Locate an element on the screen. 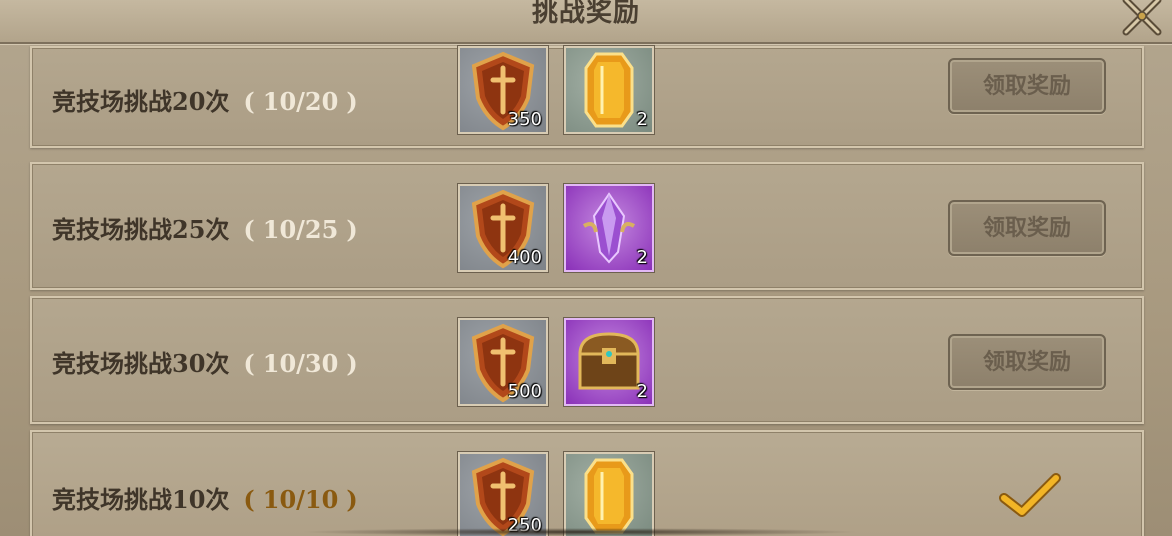  reward-count: 350 is located at coordinates (524, 119).